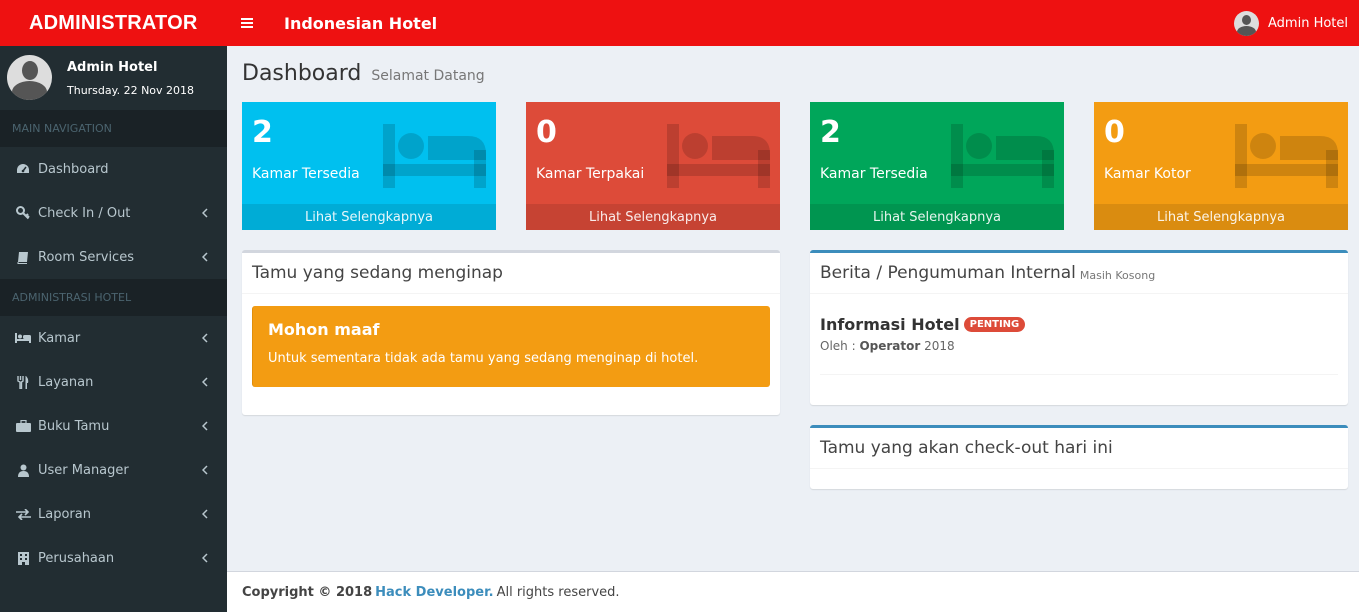 The image size is (1359, 612). I want to click on news-item-title: Informasi Hotel PENTING, so click(923, 324).